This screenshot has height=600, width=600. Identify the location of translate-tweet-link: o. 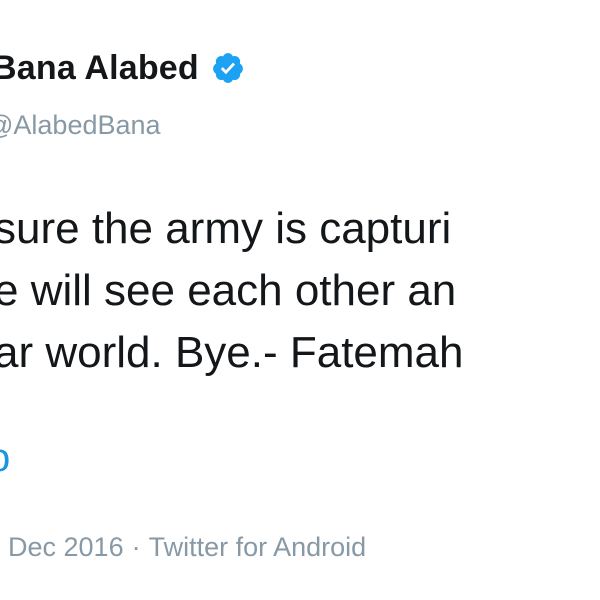
(5, 458).